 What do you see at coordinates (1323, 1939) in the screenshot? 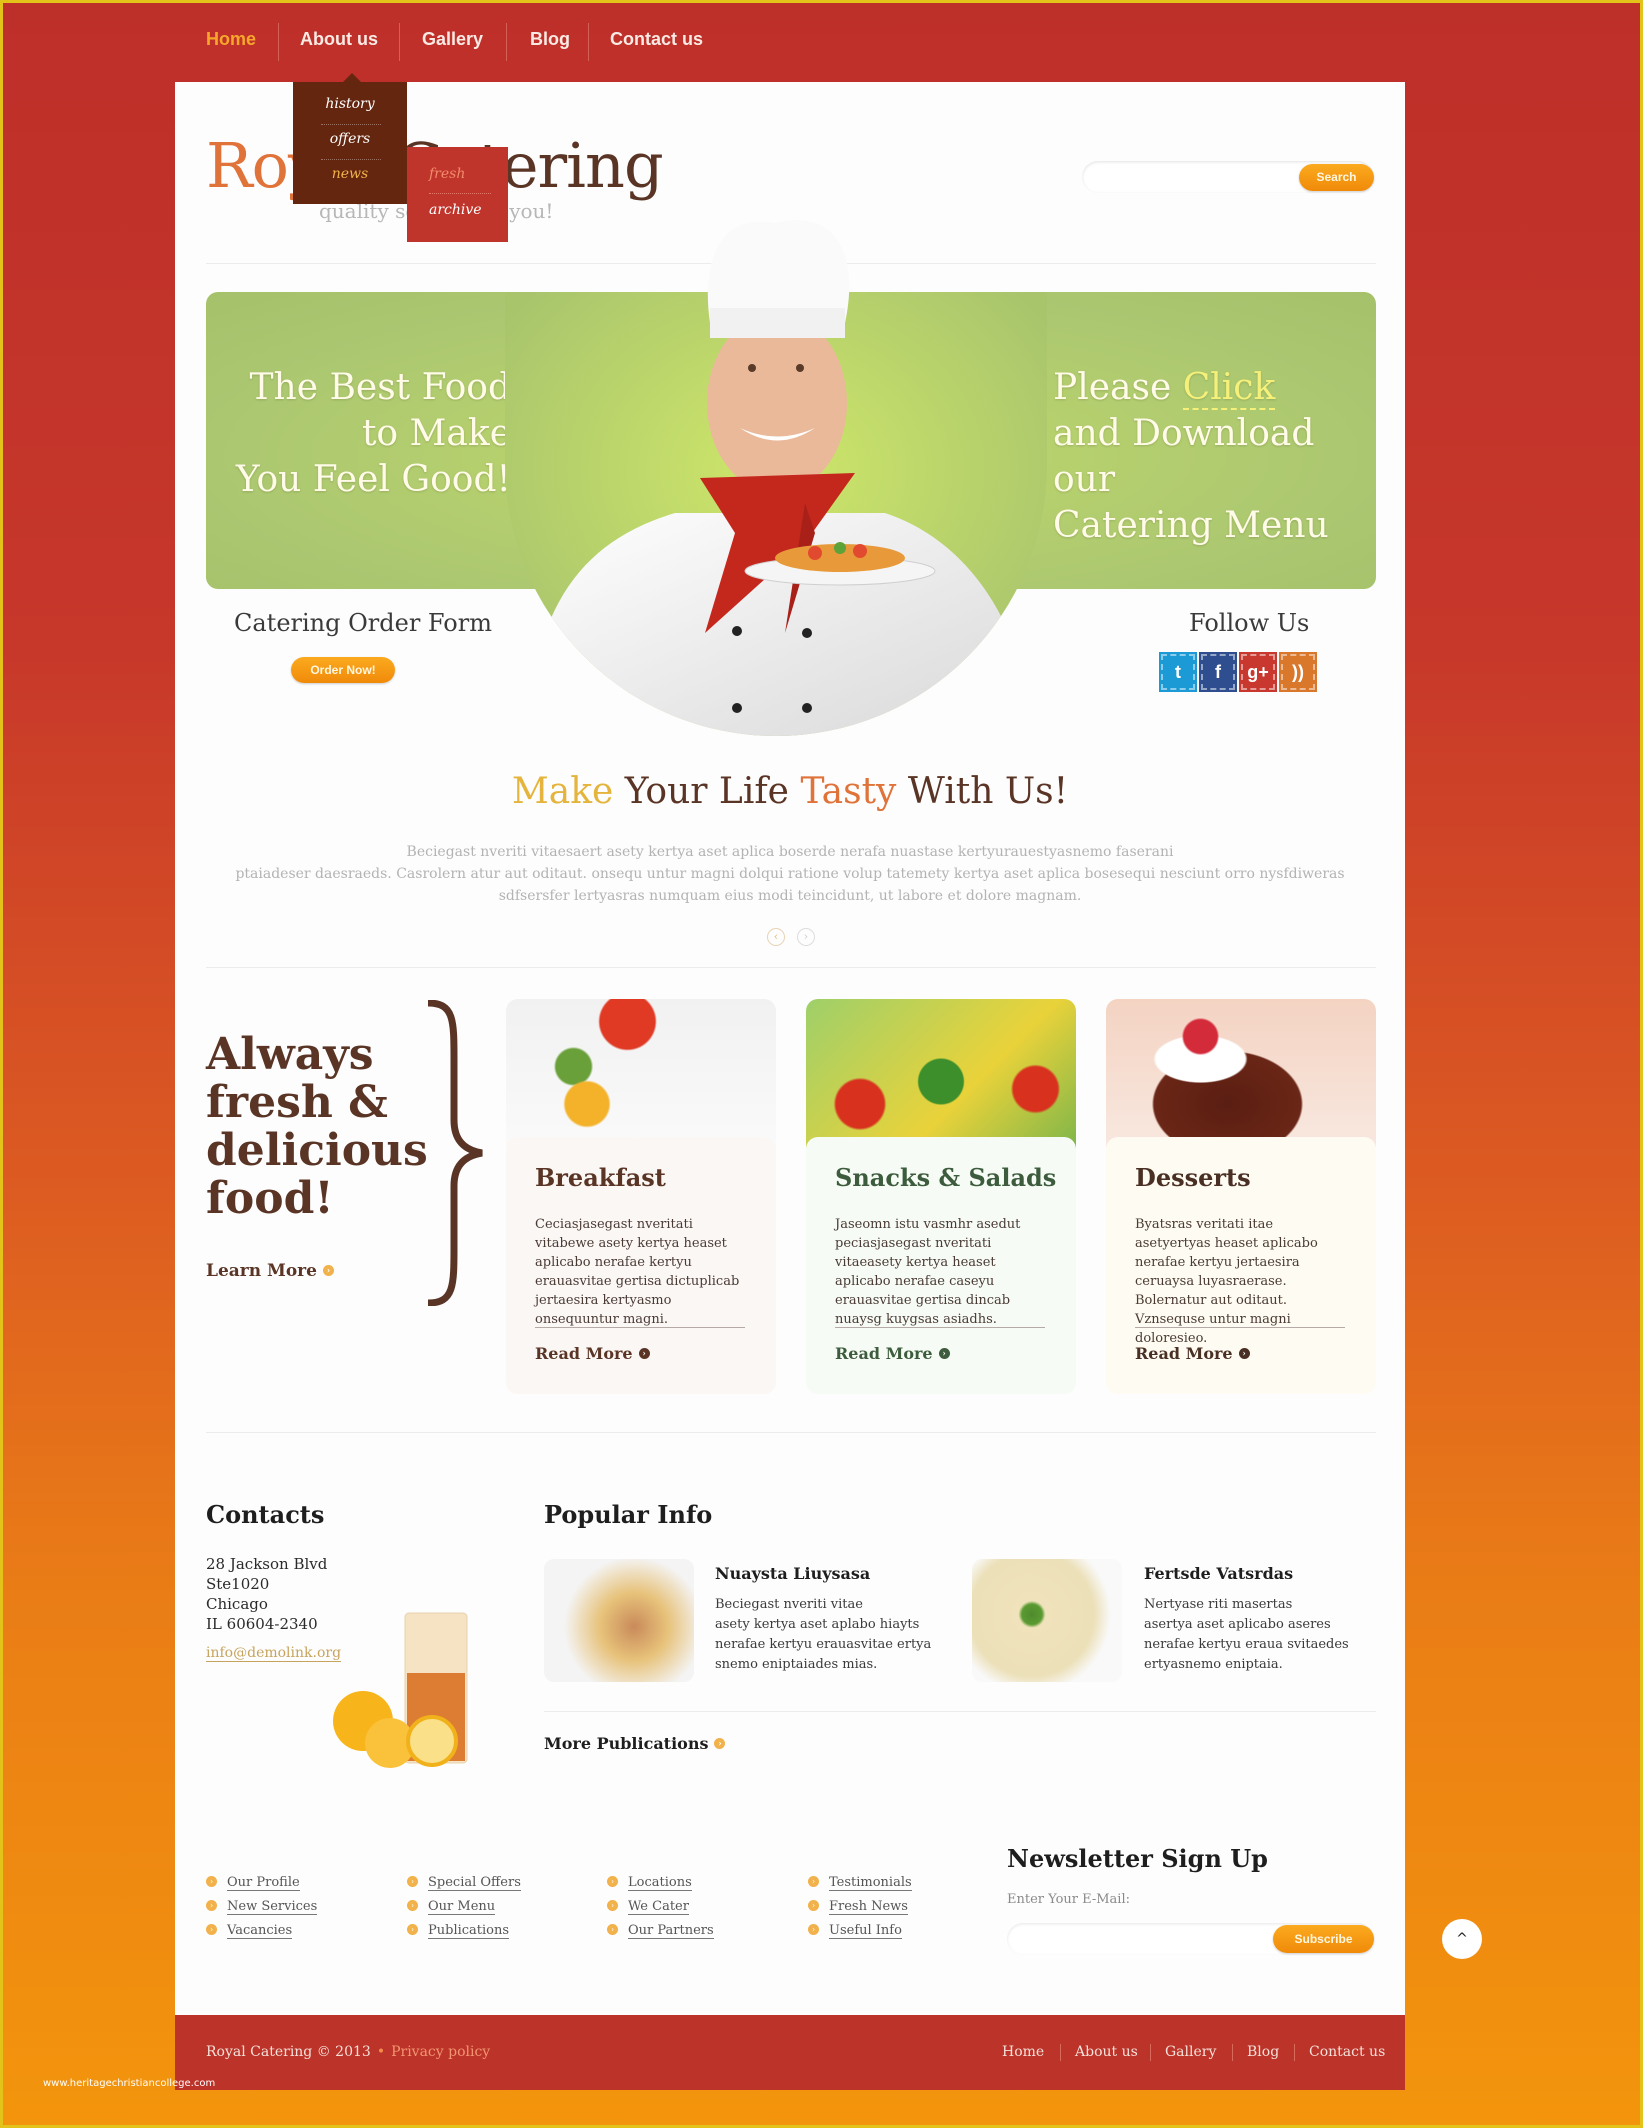
I see `subscribe-button: Subscribe` at bounding box center [1323, 1939].